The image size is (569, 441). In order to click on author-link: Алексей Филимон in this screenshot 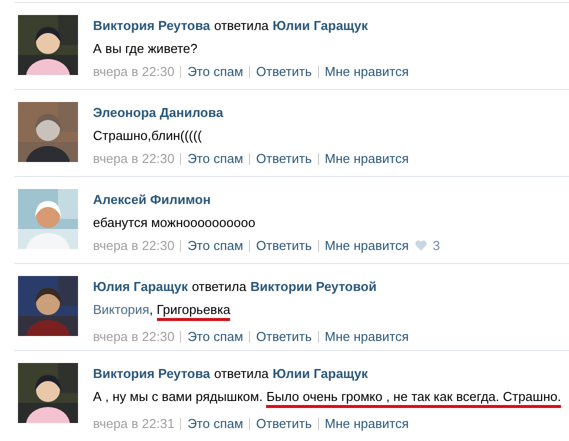, I will do `click(152, 199)`.